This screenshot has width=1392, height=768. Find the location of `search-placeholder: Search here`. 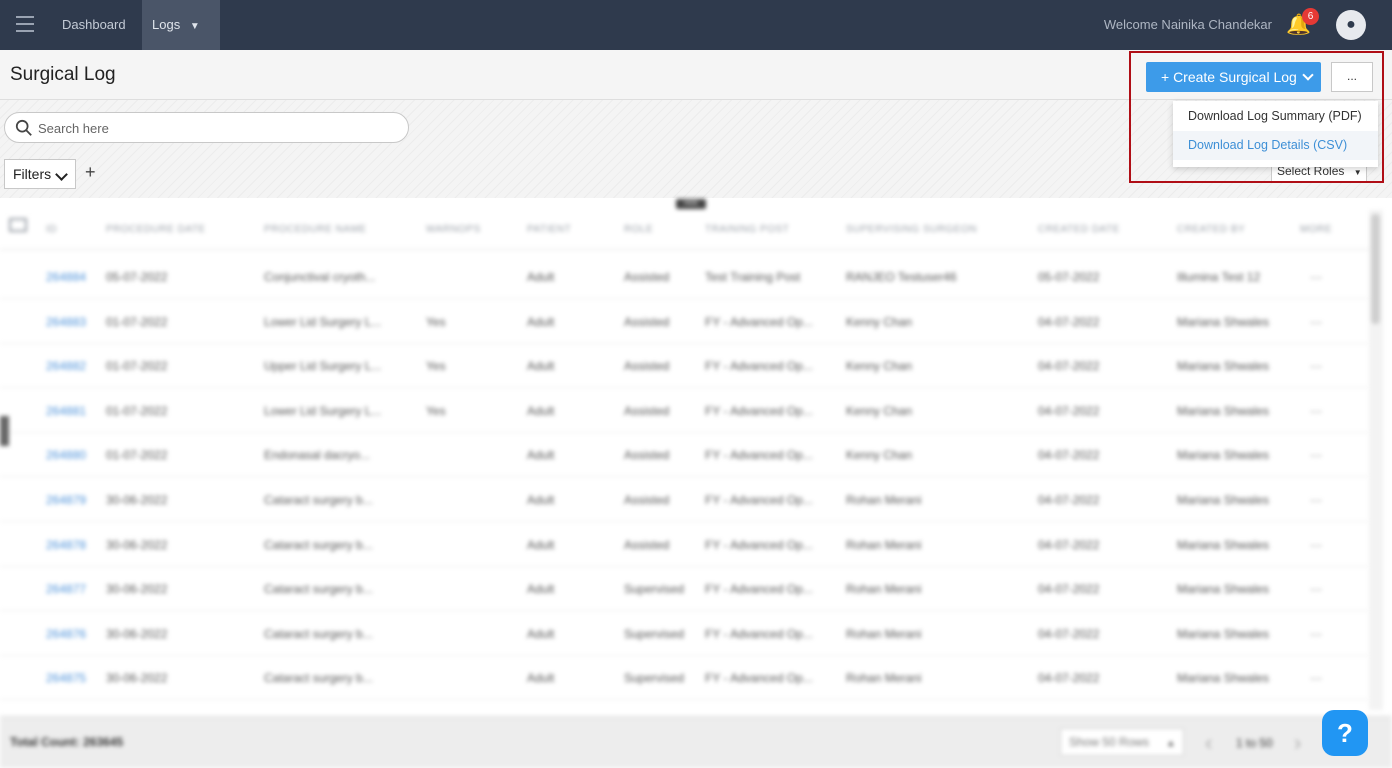

search-placeholder: Search here is located at coordinates (73, 128).